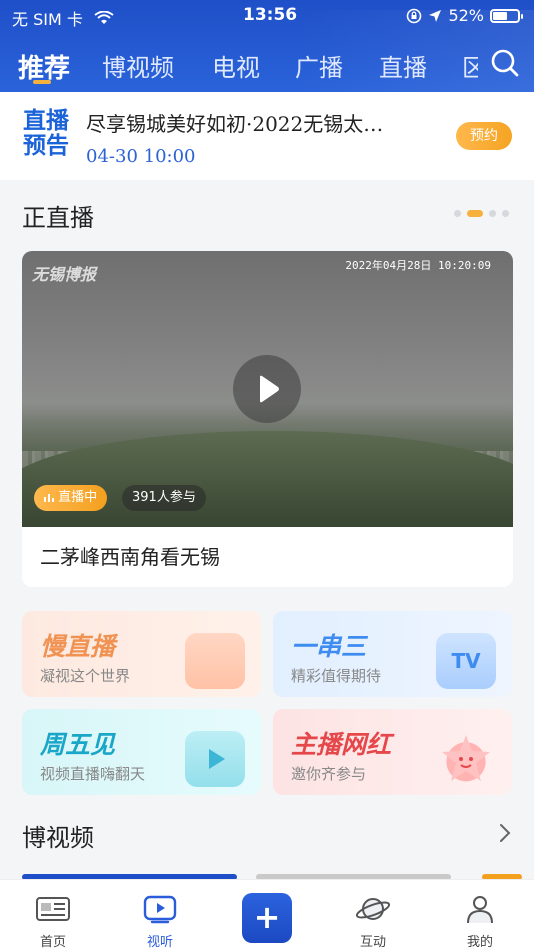  I want to click on nav-interact: 互动, so click(373, 915).